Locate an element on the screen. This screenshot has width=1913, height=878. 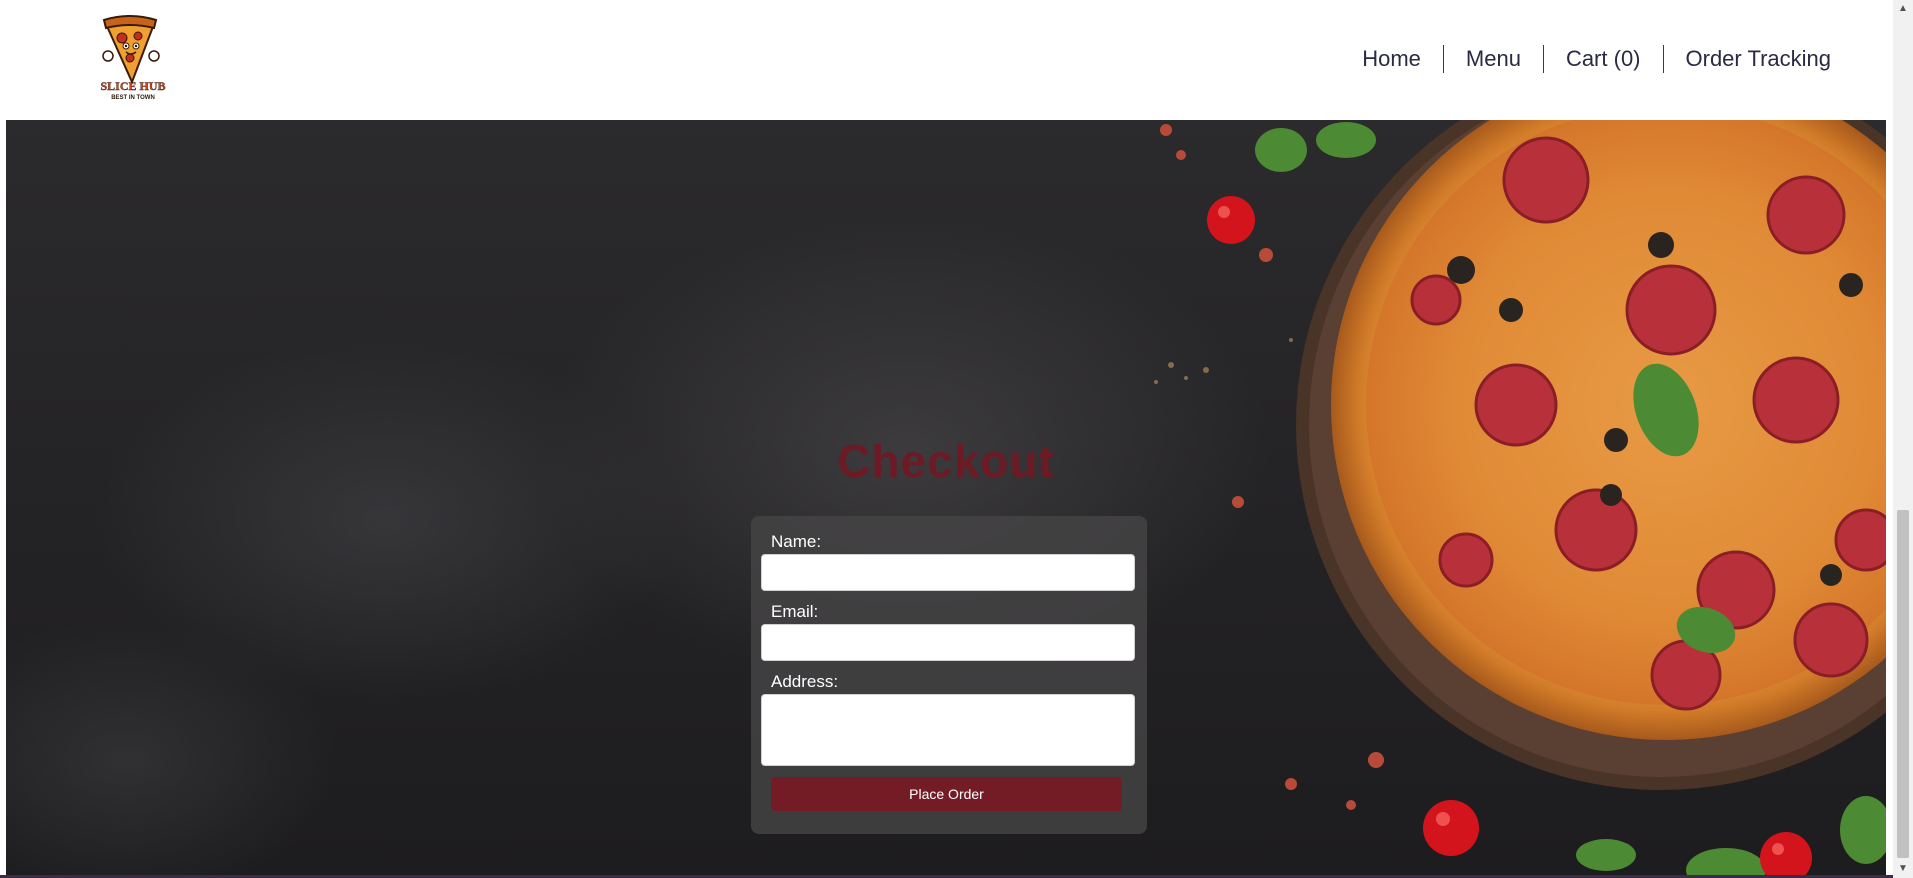
svg-text: BEST IN TOWN is located at coordinates (133, 98).